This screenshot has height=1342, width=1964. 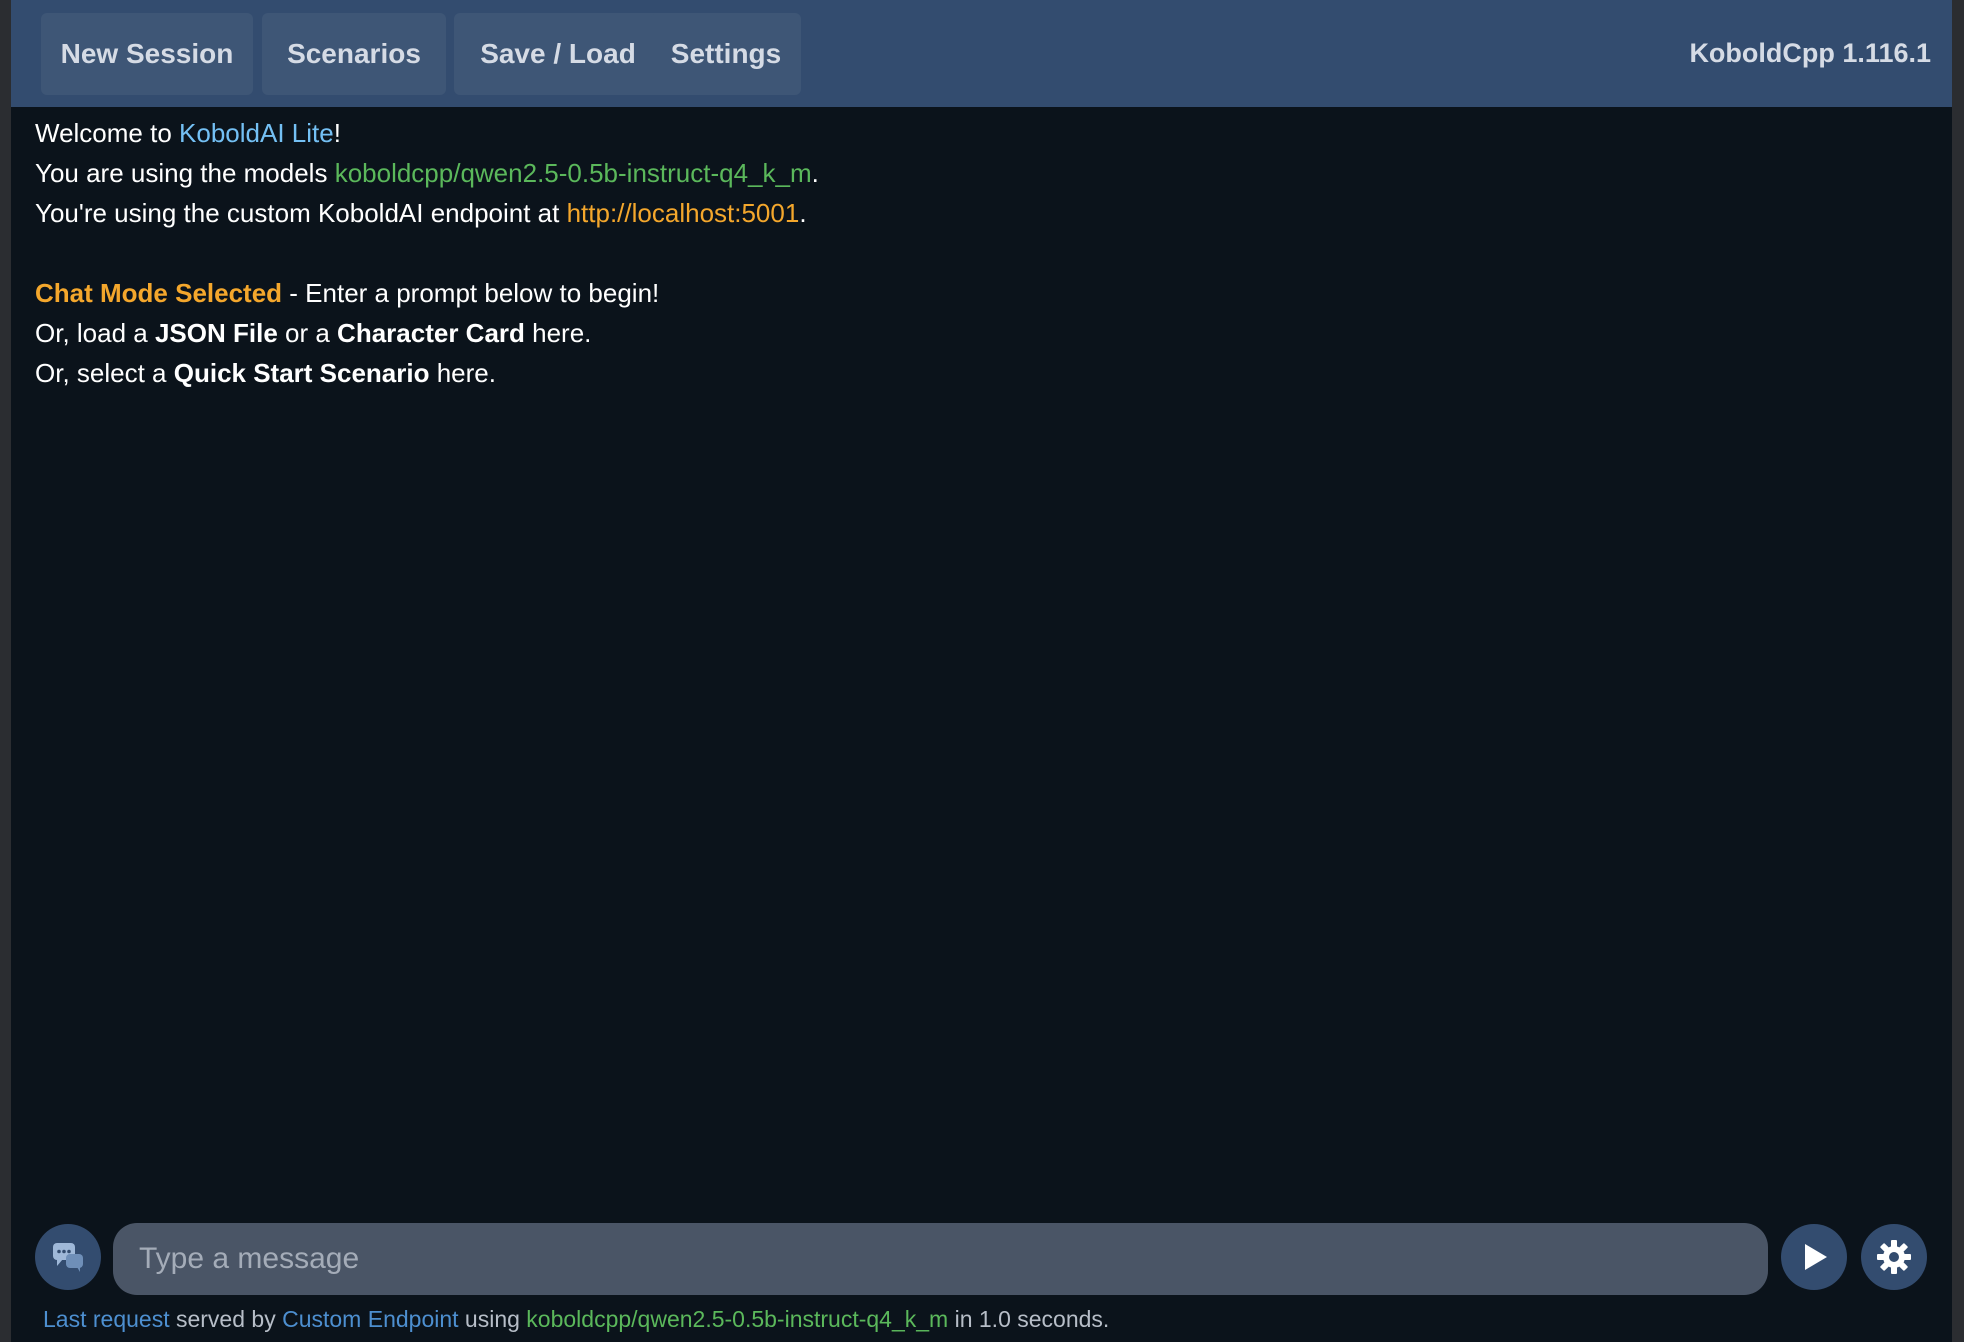 I want to click on chat-bubbles-icon, so click(x=68, y=1257).